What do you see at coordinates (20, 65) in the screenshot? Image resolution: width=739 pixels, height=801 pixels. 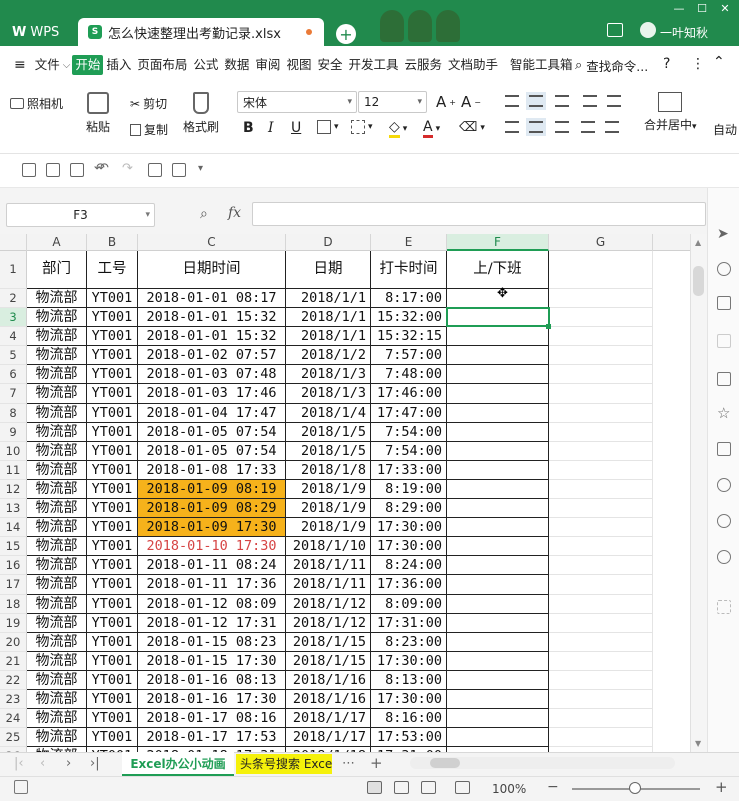 I see `hamburger-icon: ≡` at bounding box center [20, 65].